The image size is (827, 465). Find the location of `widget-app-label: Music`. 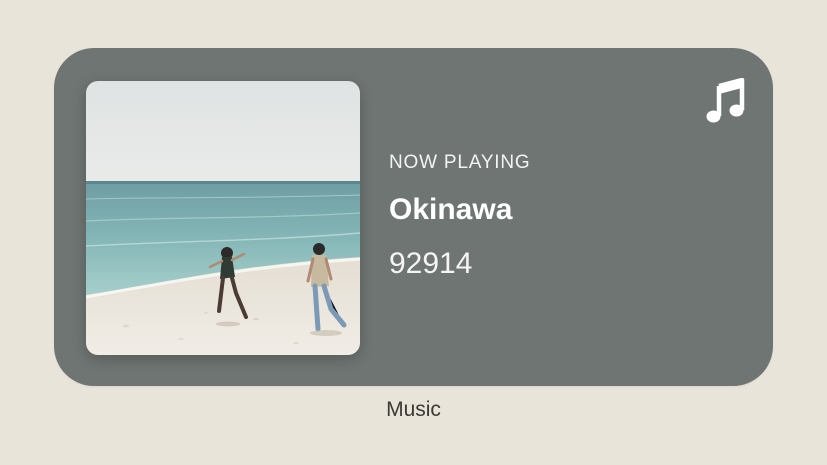

widget-app-label: Music is located at coordinates (413, 409).